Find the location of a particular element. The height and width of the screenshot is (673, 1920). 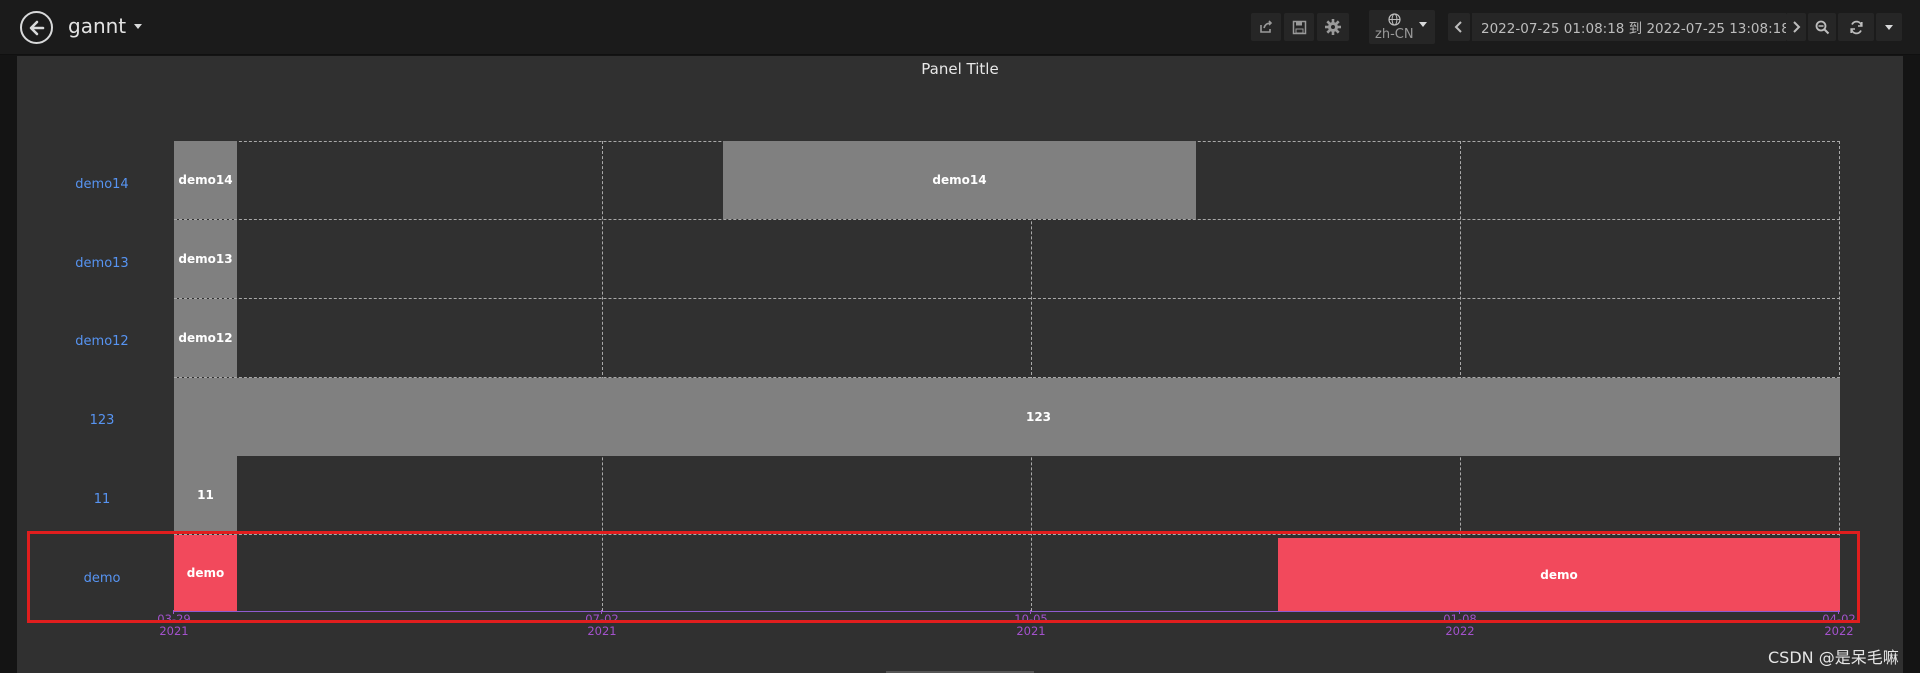

row-label-demo13: demo13 is located at coordinates (102, 263).